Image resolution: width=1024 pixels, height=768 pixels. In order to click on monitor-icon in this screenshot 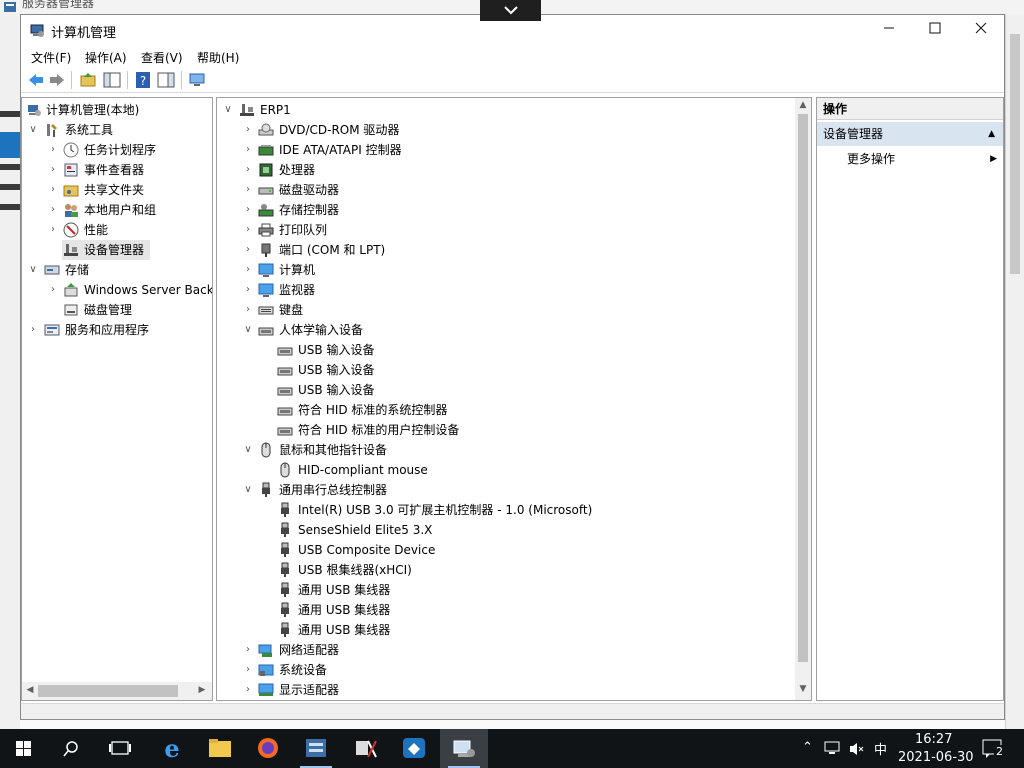, I will do `click(197, 80)`.